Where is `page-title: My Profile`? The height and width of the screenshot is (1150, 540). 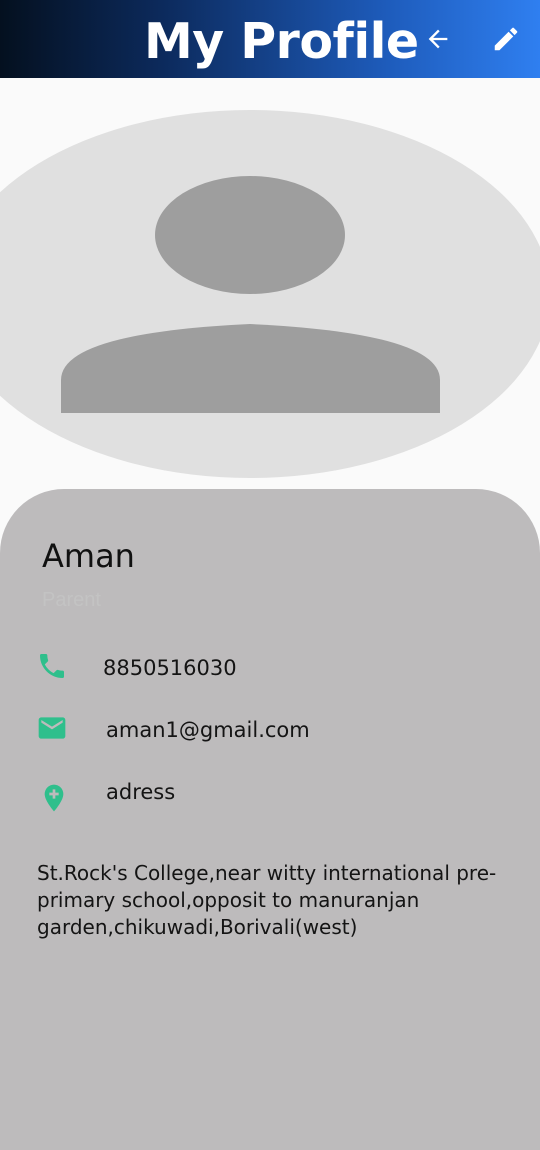
page-title: My Profile is located at coordinates (281, 41).